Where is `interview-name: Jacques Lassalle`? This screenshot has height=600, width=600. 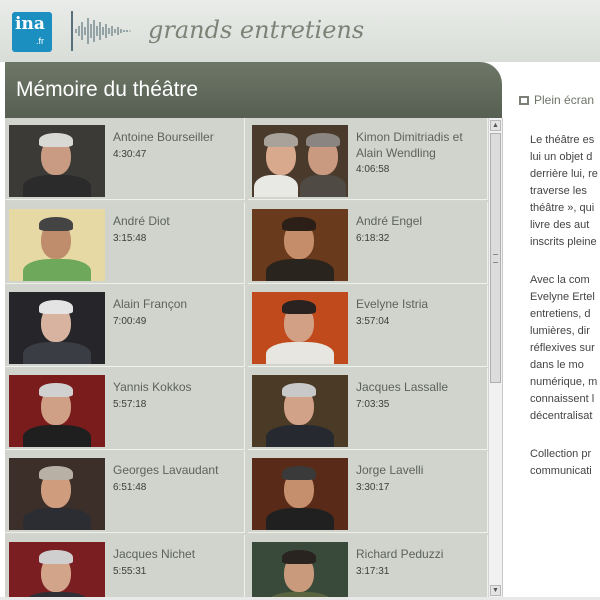 interview-name: Jacques Lassalle is located at coordinates (420, 387).